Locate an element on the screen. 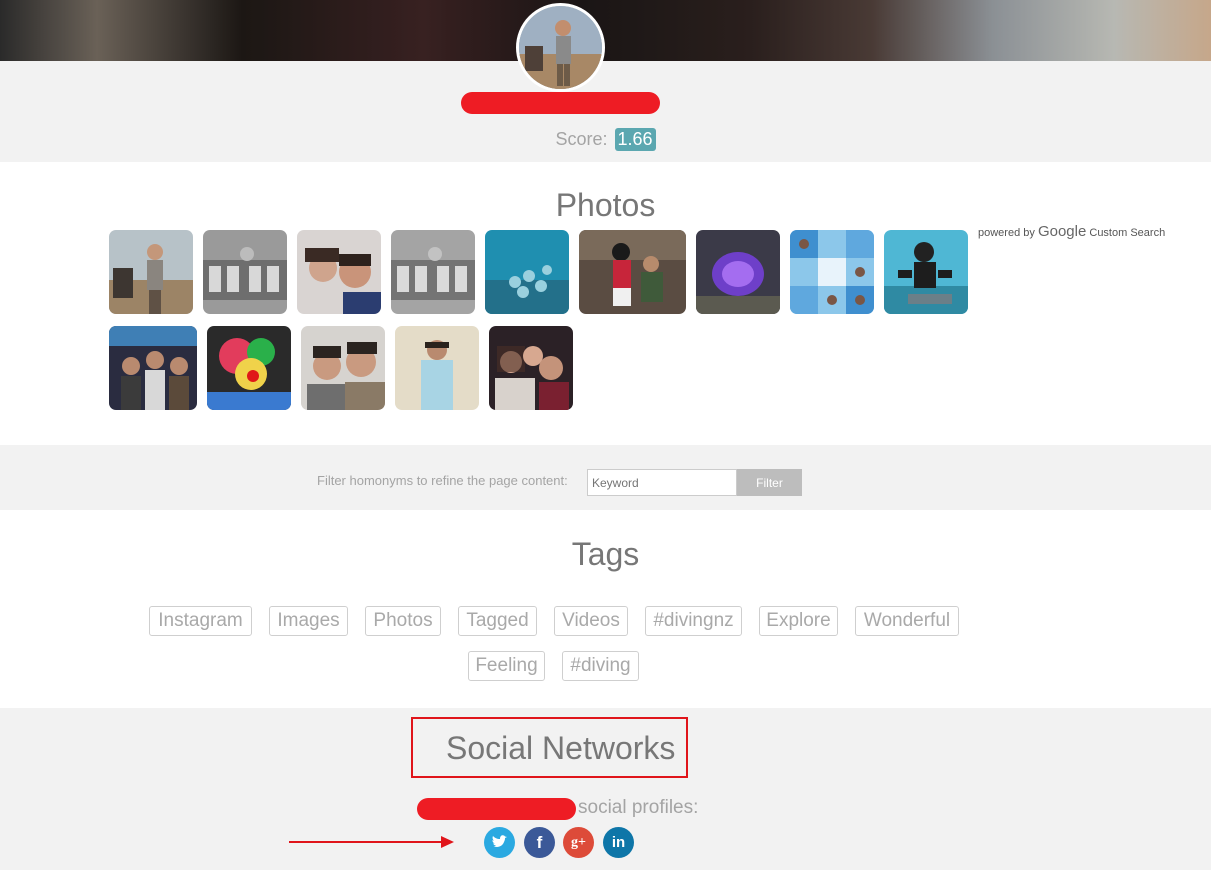  tag-chip: Instagram is located at coordinates (200, 621).